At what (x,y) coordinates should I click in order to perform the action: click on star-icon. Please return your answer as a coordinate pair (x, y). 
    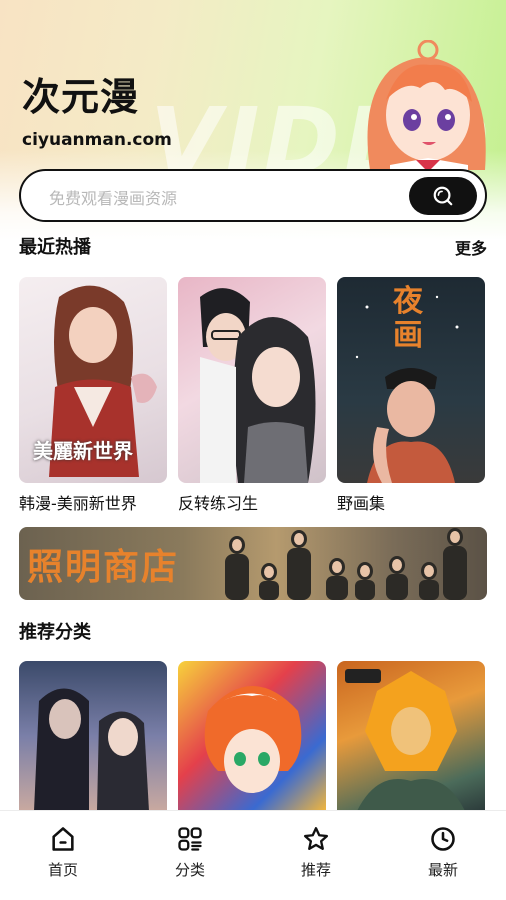
    Looking at the image, I should click on (316, 838).